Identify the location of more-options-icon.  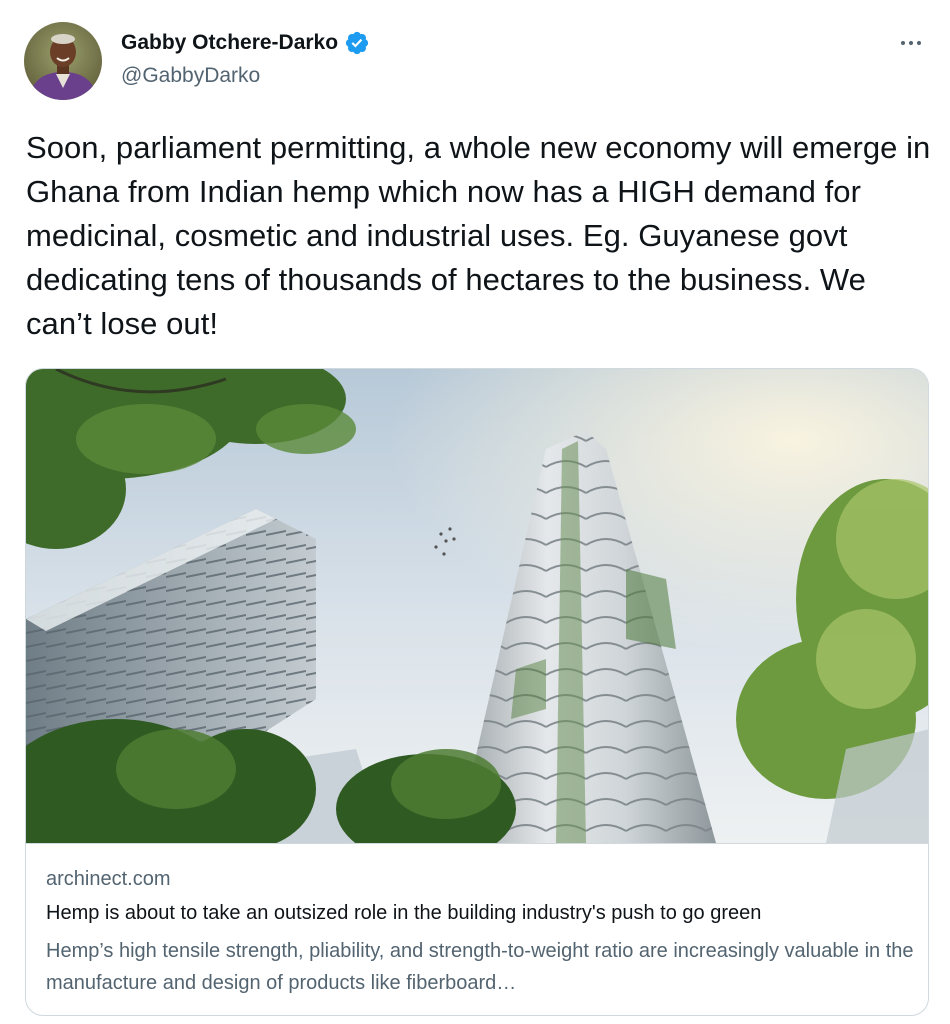
(911, 43).